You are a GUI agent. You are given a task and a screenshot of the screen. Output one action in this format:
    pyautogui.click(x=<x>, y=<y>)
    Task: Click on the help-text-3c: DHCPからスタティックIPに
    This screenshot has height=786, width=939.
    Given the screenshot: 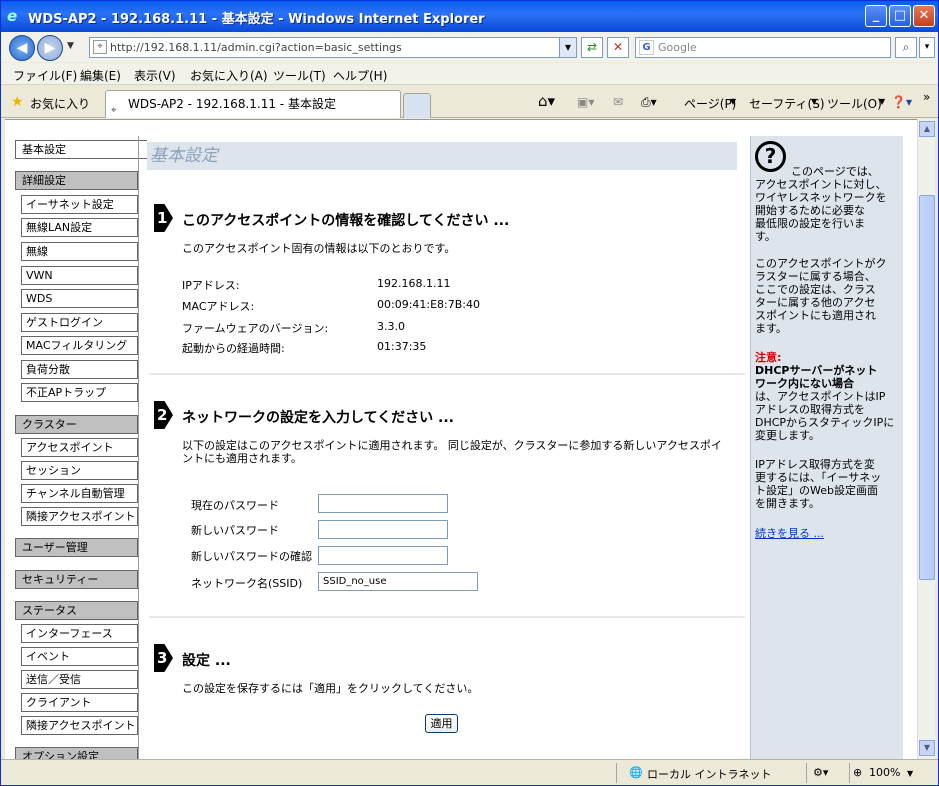 What is the action you would take?
    pyautogui.click(x=825, y=422)
    